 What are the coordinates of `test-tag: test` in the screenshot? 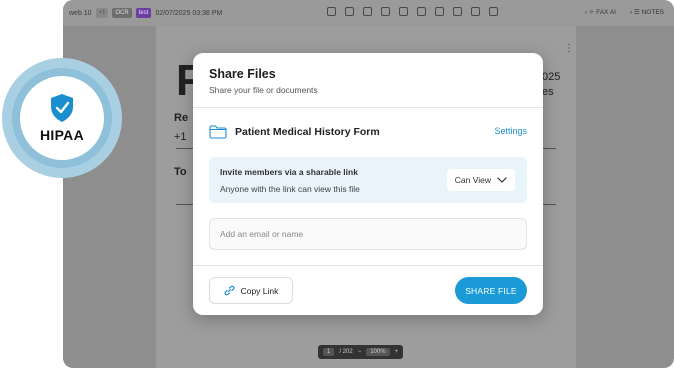 It's located at (143, 13).